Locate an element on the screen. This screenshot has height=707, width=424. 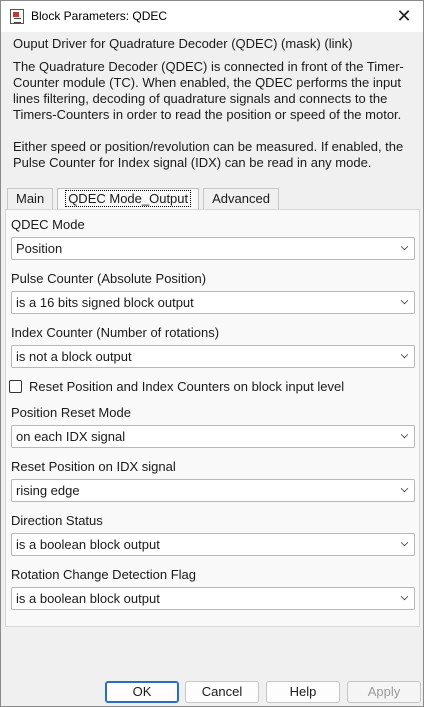
tab-main: Main is located at coordinates (30, 198).